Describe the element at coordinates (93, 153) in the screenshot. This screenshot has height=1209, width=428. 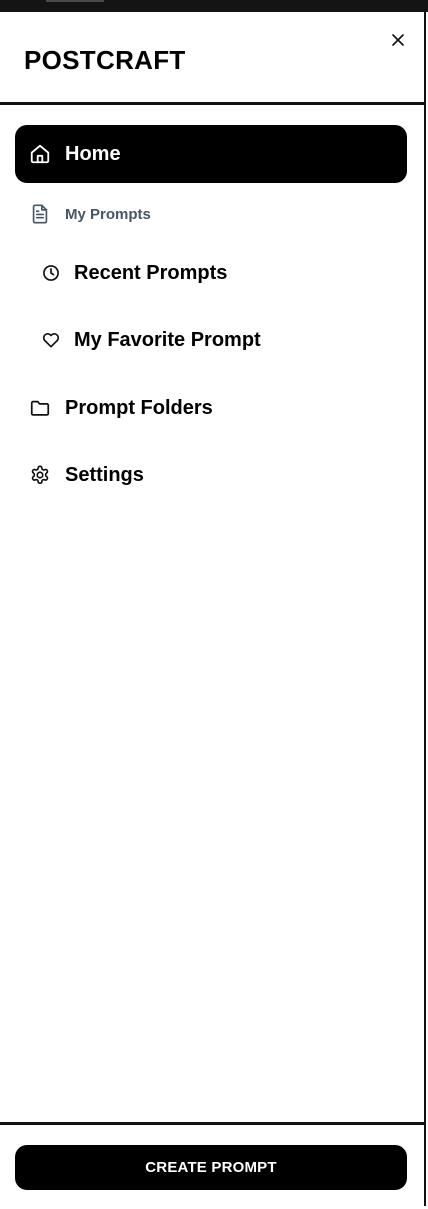
I see `nav-item-home-label: Home` at that location.